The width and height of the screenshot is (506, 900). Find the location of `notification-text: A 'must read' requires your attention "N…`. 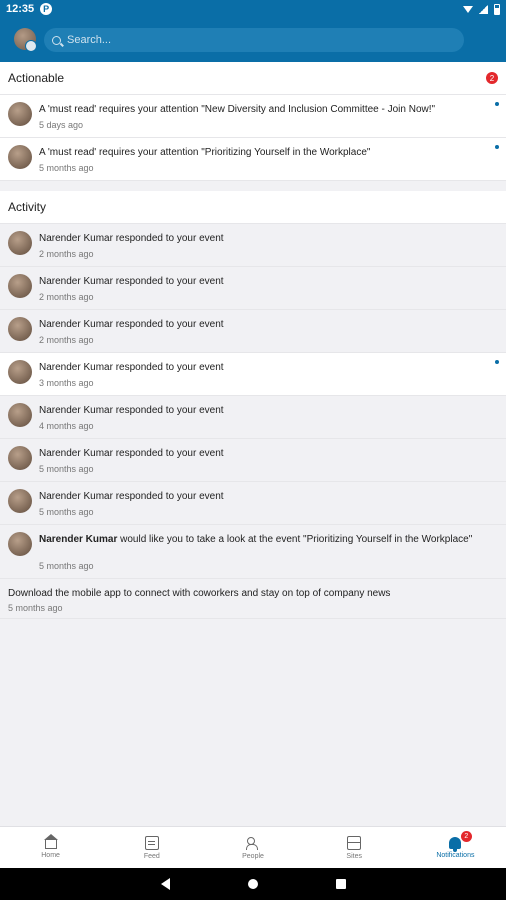

notification-text: A 'must read' requires your attention "N… is located at coordinates (237, 109).